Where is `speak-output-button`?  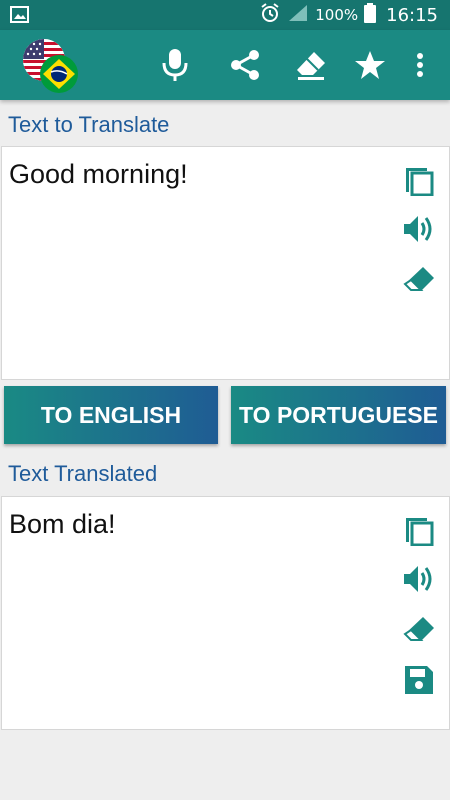
speak-output-button is located at coordinates (419, 579).